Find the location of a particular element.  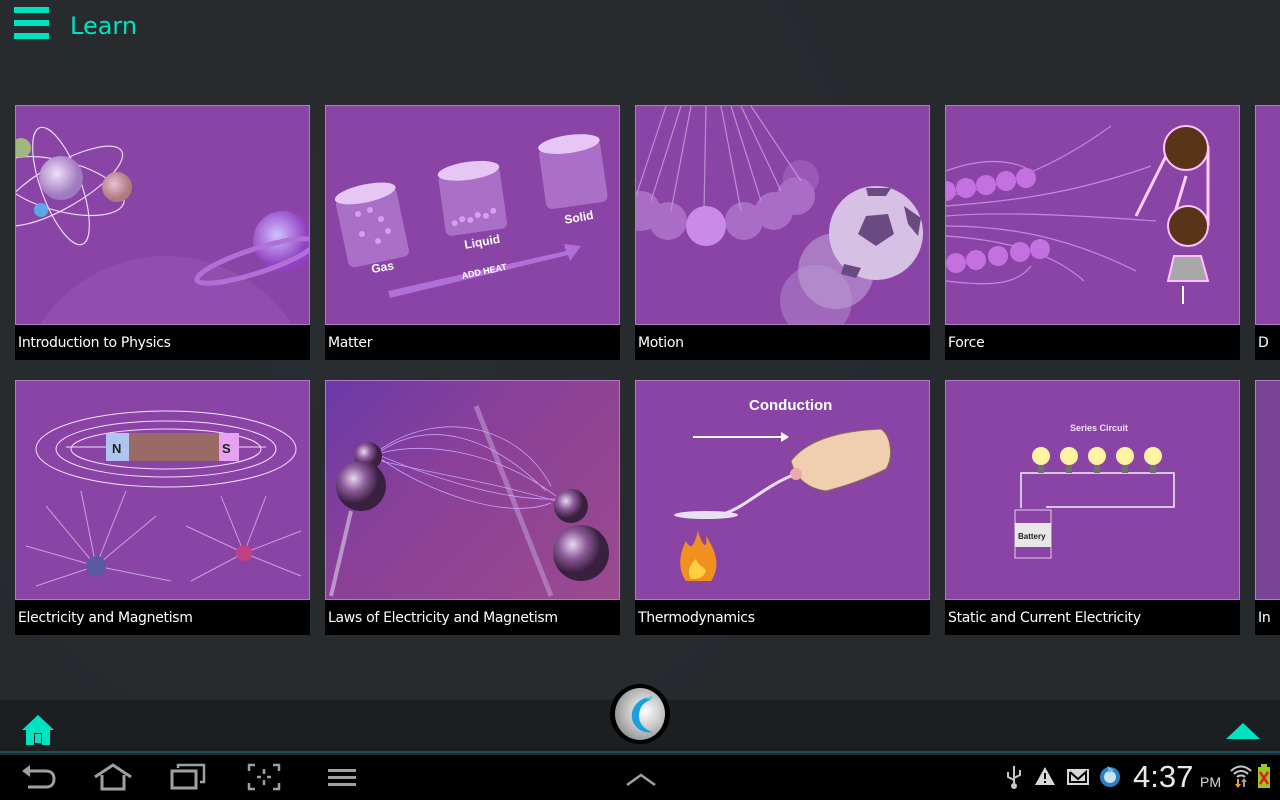

page-title: Learn is located at coordinates (104, 26).